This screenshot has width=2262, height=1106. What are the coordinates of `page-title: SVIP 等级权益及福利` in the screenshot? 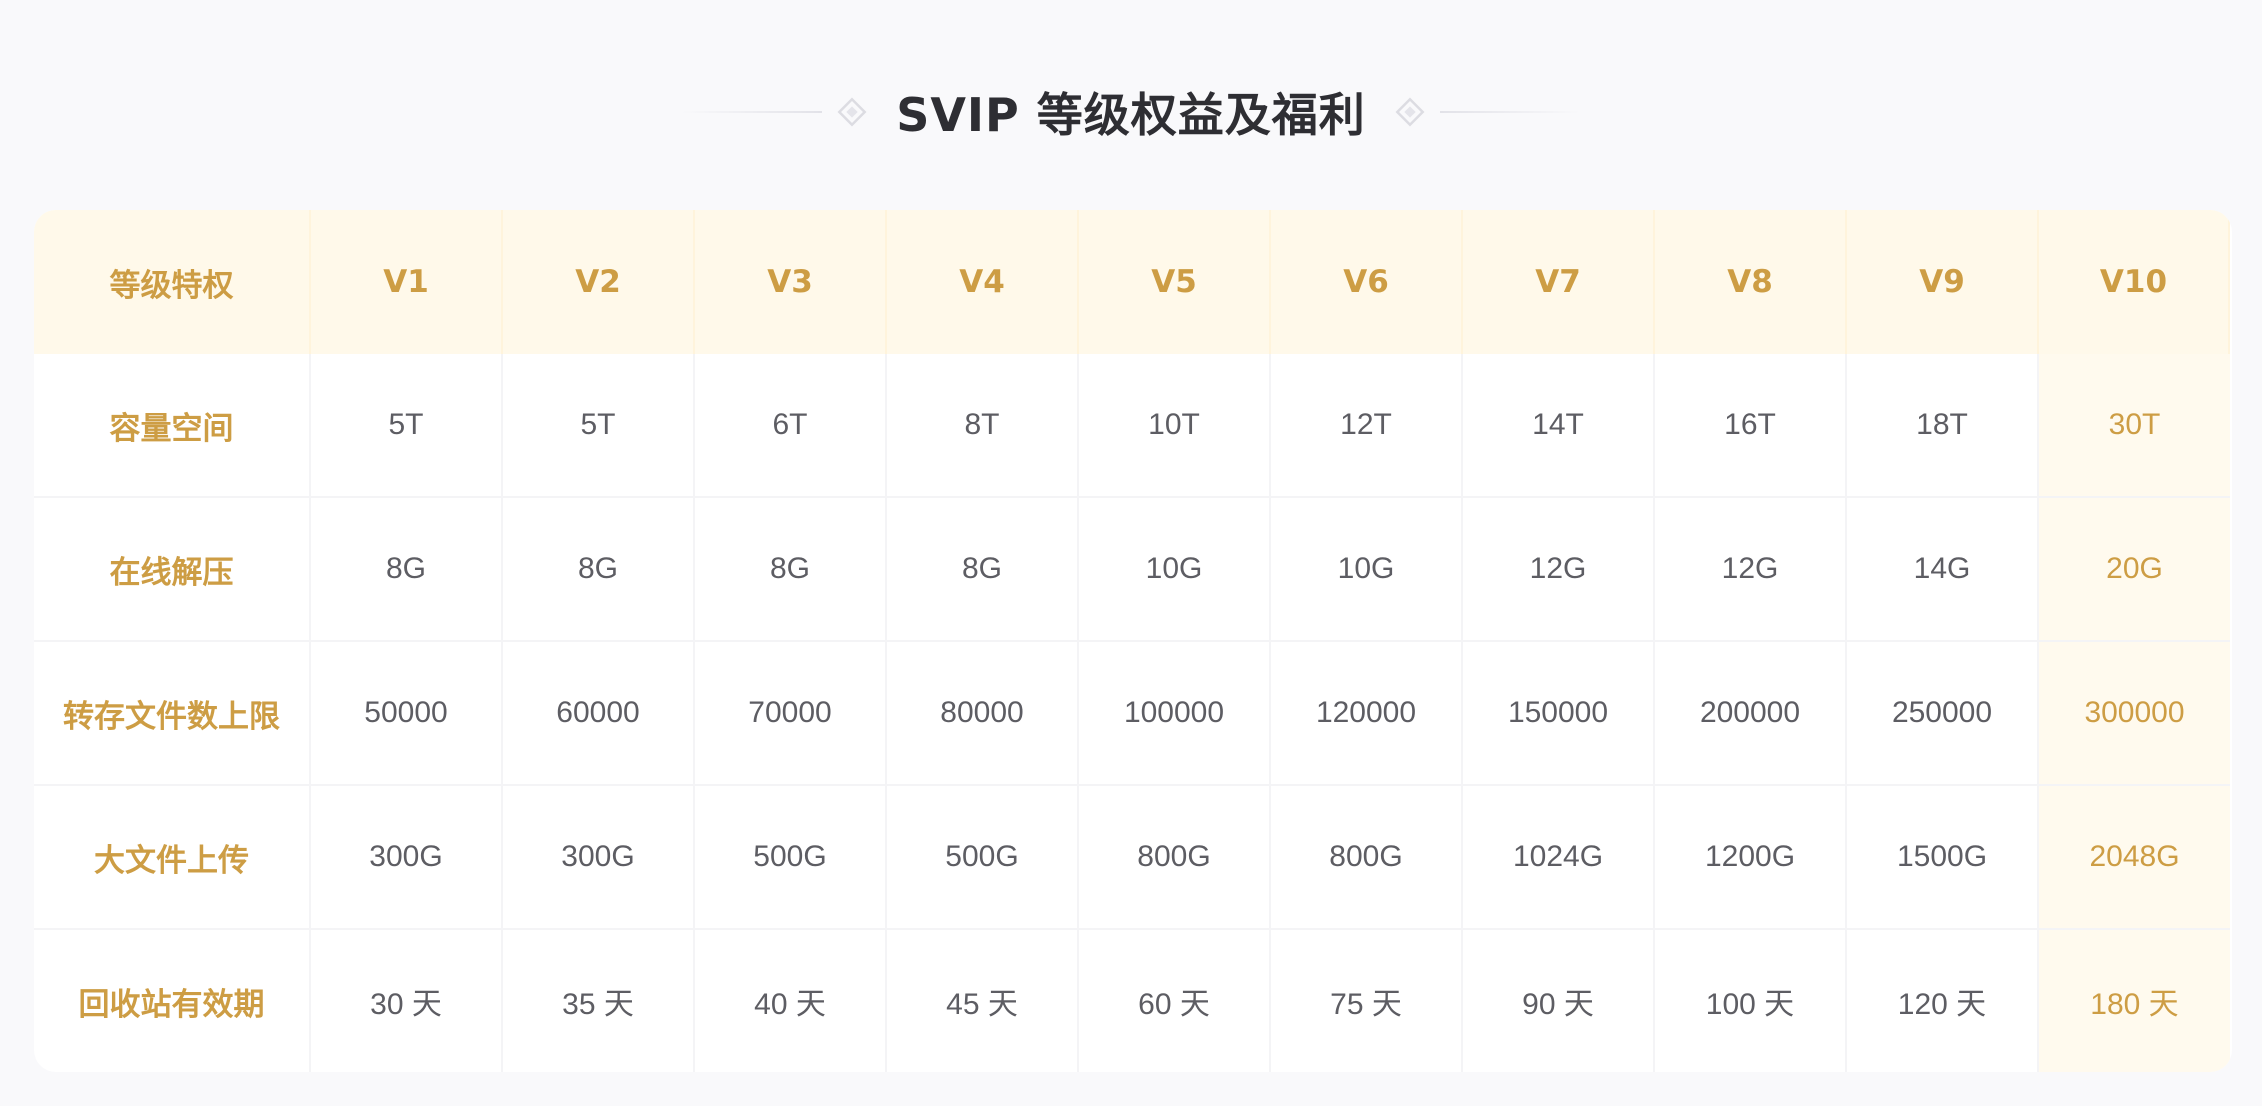 It's located at (1131, 115).